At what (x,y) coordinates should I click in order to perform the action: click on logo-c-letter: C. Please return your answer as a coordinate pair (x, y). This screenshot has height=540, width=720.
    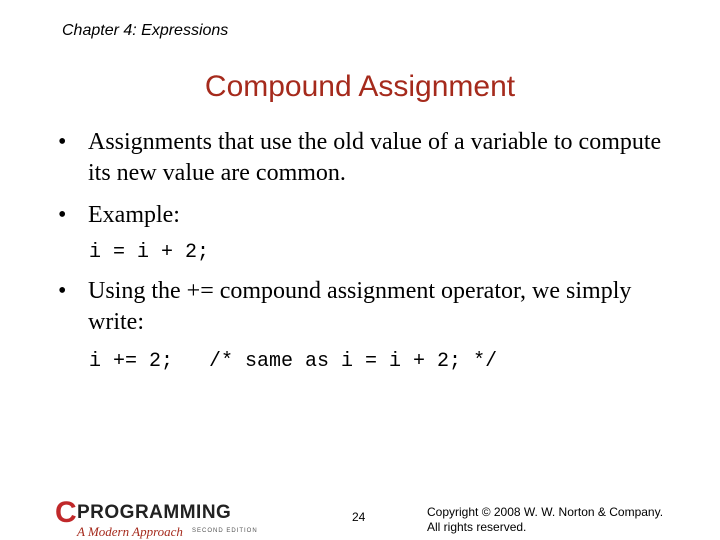
    Looking at the image, I should click on (66, 512).